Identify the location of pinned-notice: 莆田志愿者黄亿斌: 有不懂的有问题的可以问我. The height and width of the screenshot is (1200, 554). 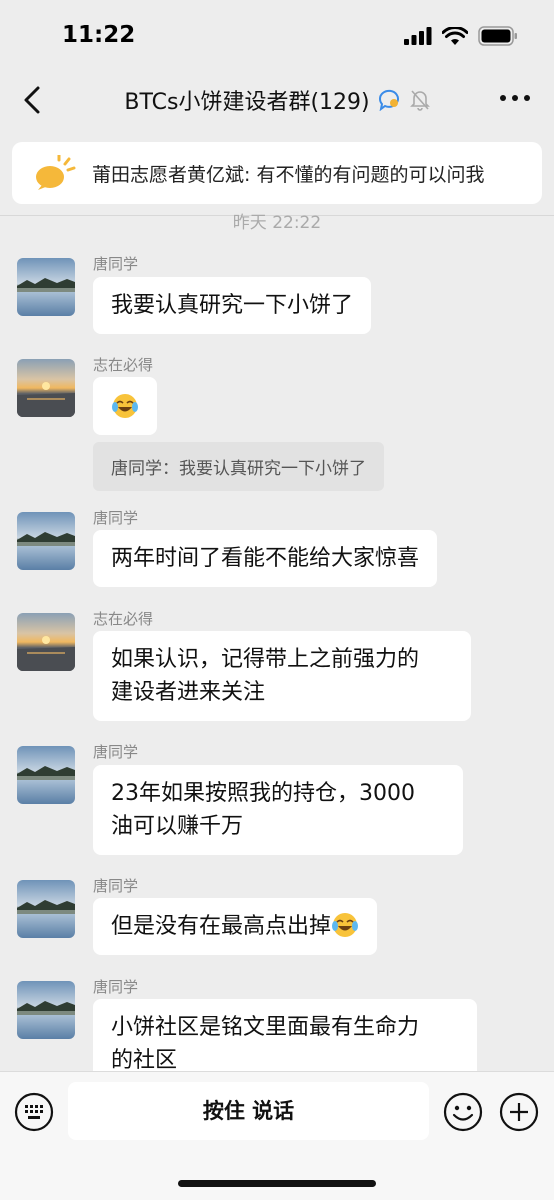
(277, 173).